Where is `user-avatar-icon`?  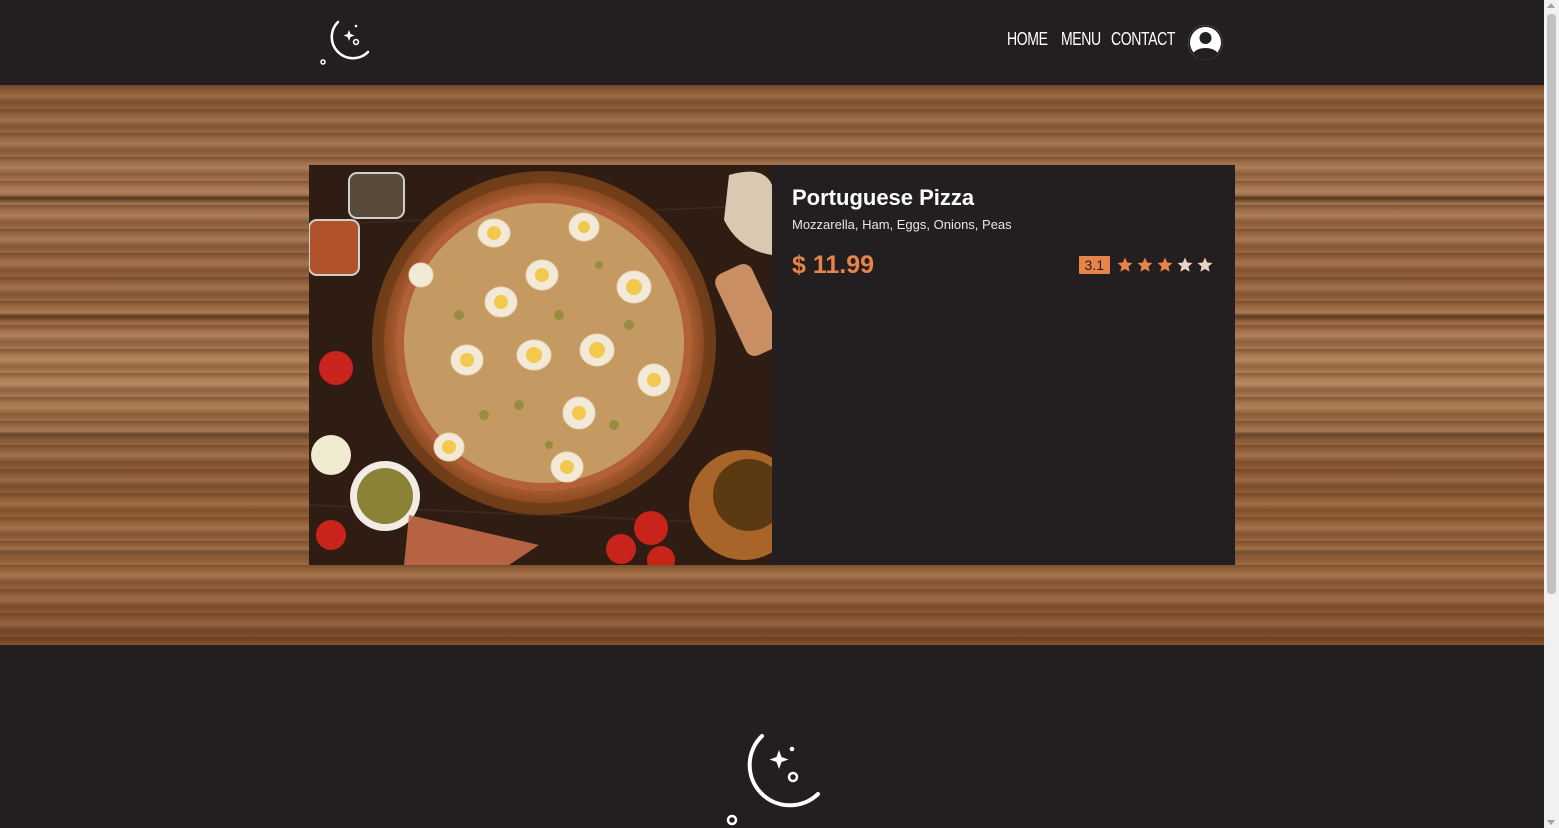
user-avatar-icon is located at coordinates (1205, 42).